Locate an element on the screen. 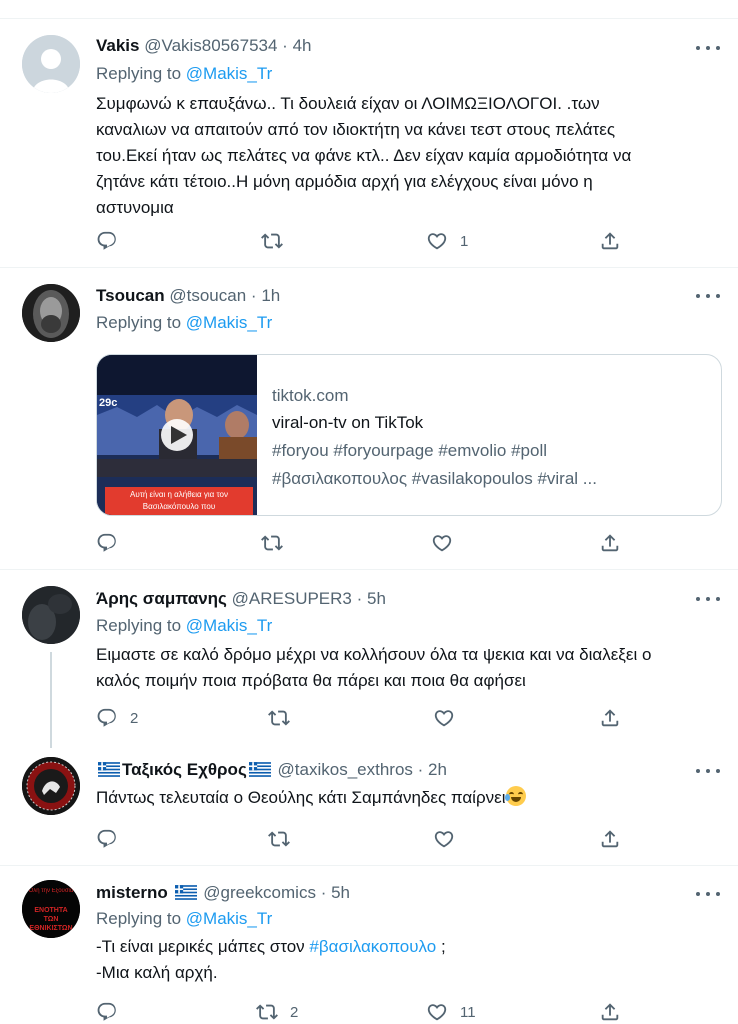 The image size is (738, 1024). avatar-text: ΕΝΟΤΗΤΑ ΤΩΝ ΕΘΝΙΚΙΣΤΩΝ is located at coordinates (51, 919).